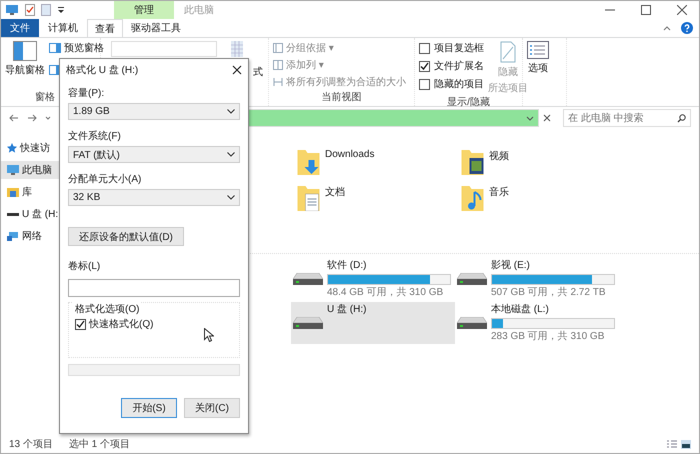  What do you see at coordinates (99, 444) in the screenshot?
I see `selection-count: 选中 1 个项目` at bounding box center [99, 444].